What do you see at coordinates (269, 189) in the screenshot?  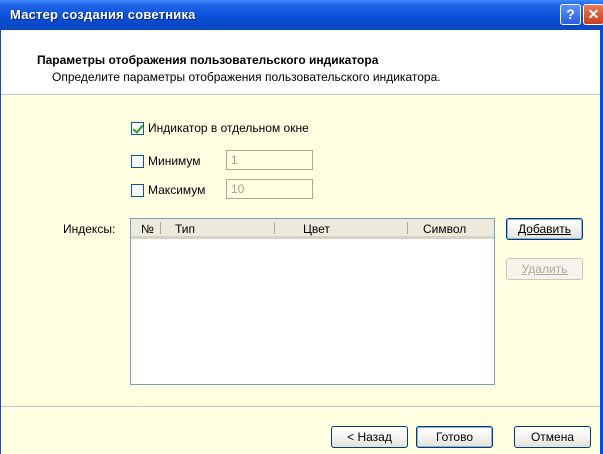 I see `maximum-field: 10` at bounding box center [269, 189].